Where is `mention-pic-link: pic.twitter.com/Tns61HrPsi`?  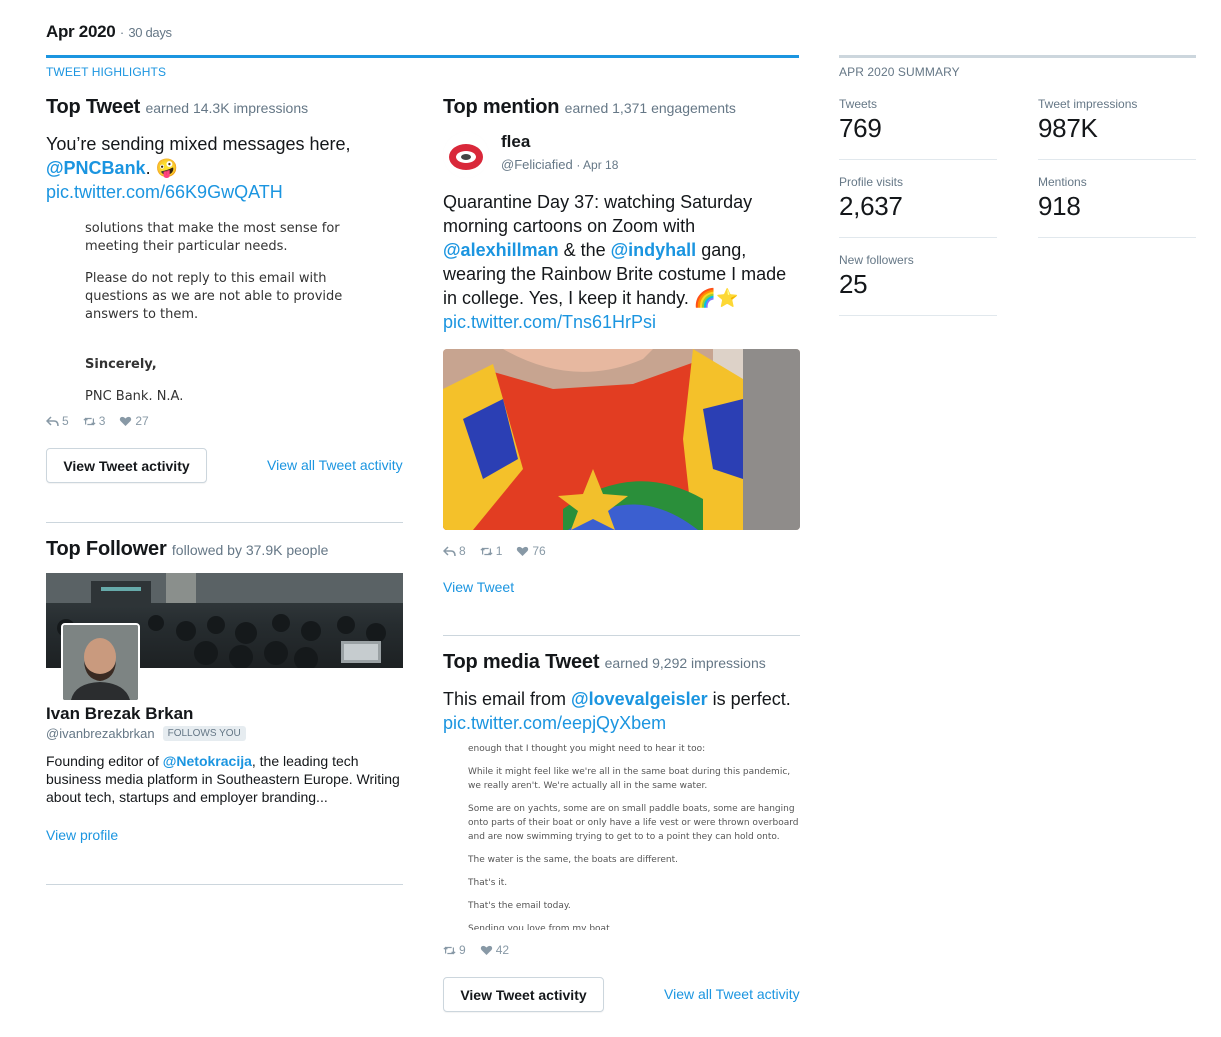
mention-pic-link: pic.twitter.com/Tns61HrPsi is located at coordinates (549, 322).